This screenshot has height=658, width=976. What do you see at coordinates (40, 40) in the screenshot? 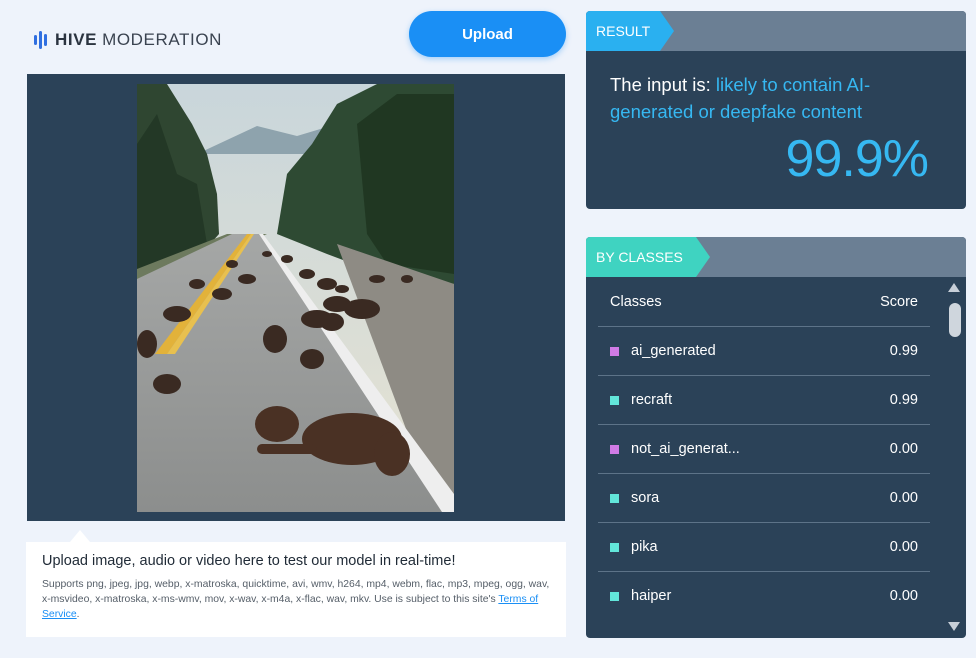
I see `hive-logo-icon` at bounding box center [40, 40].